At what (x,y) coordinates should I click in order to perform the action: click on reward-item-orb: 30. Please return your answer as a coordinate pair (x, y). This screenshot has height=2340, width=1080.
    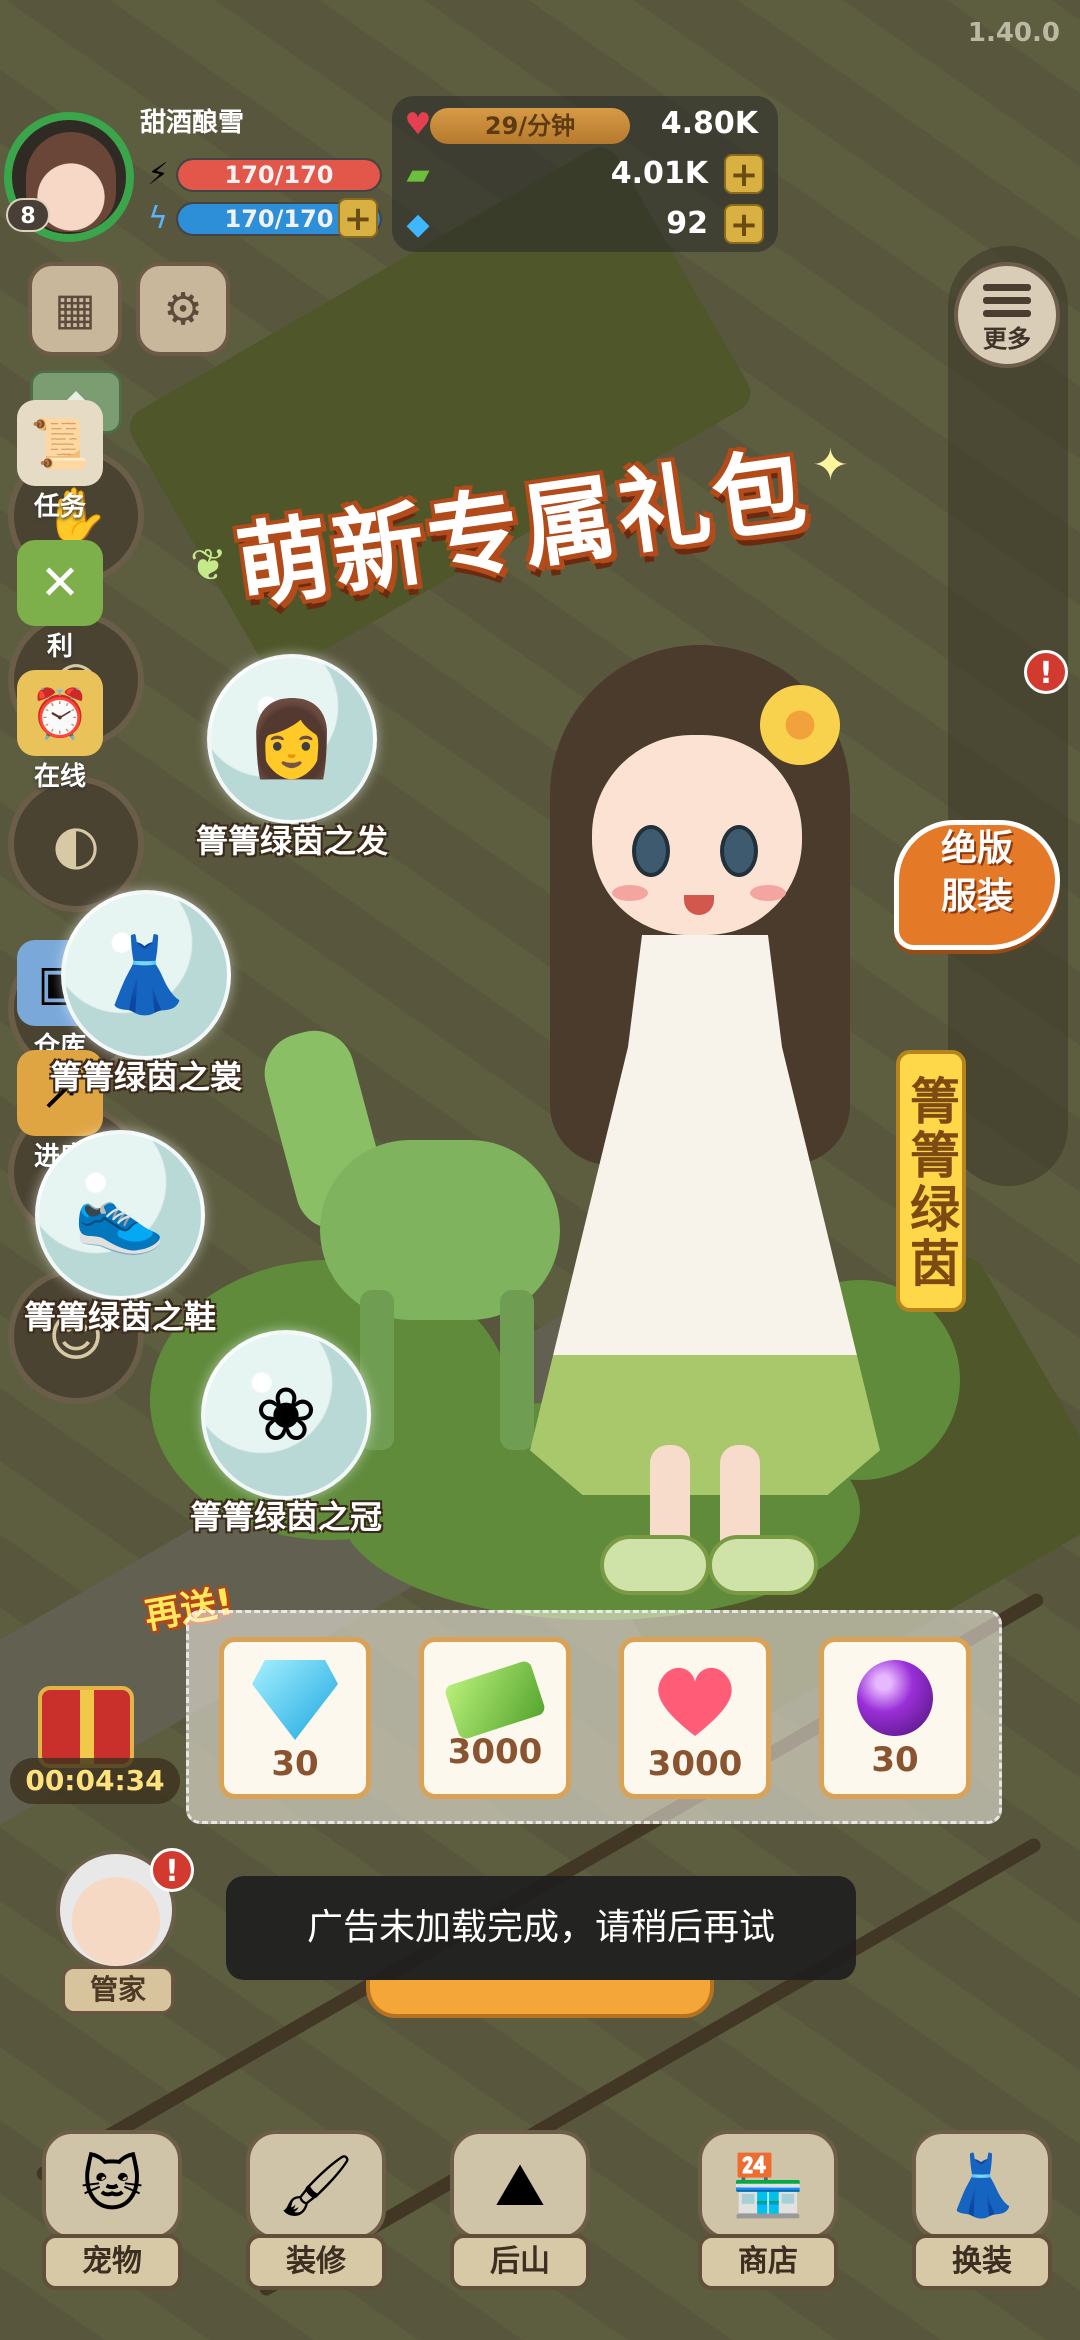
    Looking at the image, I should click on (895, 1718).